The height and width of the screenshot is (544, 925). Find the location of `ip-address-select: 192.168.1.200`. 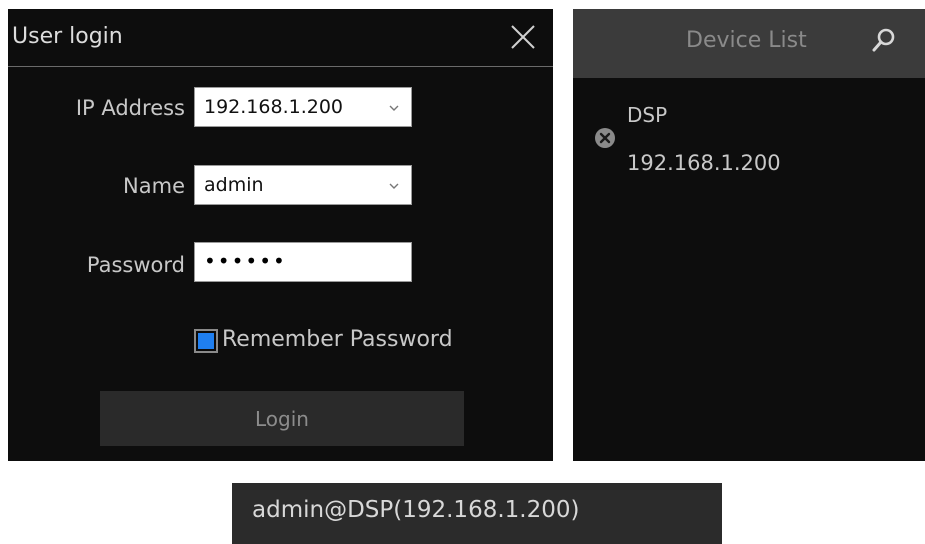

ip-address-select: 192.168.1.200 is located at coordinates (303, 107).